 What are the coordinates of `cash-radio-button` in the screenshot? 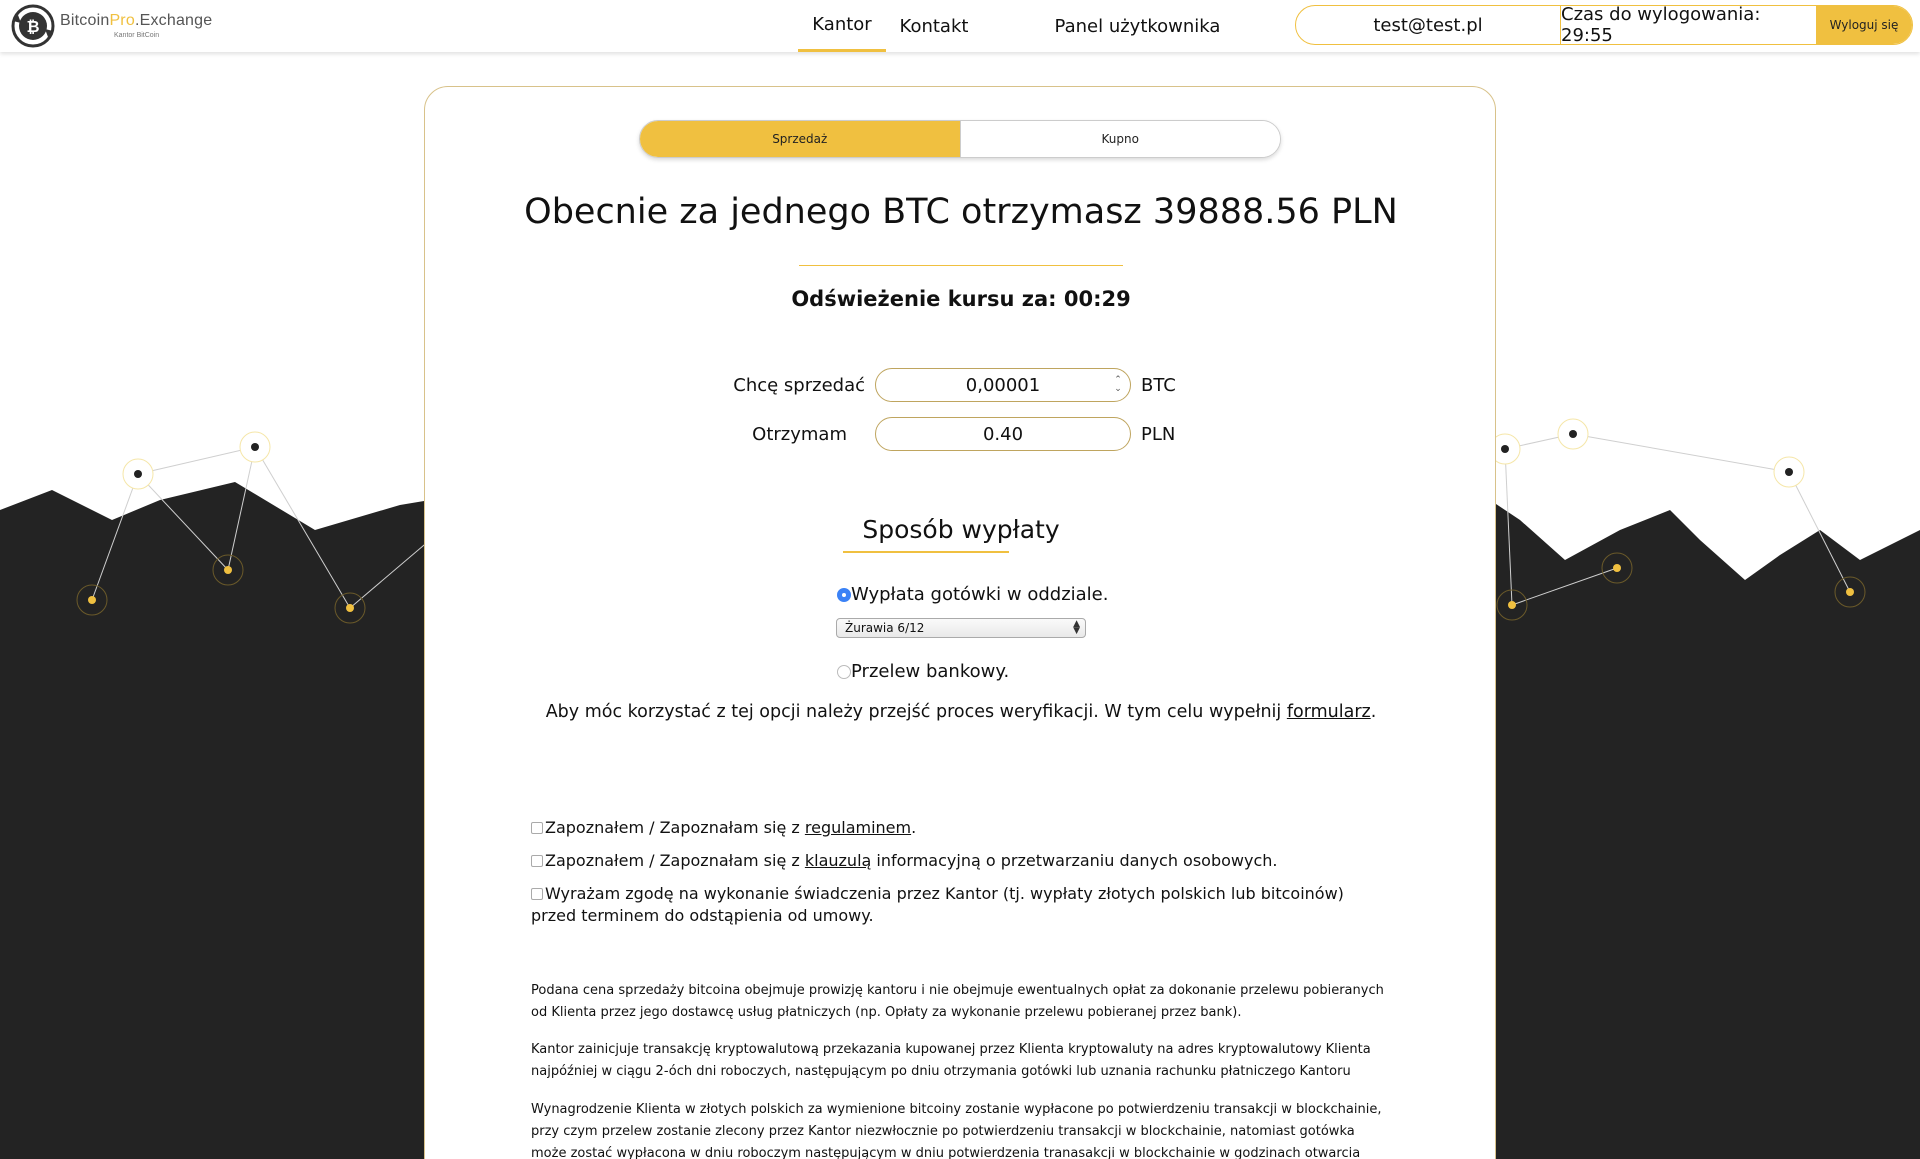 It's located at (844, 594).